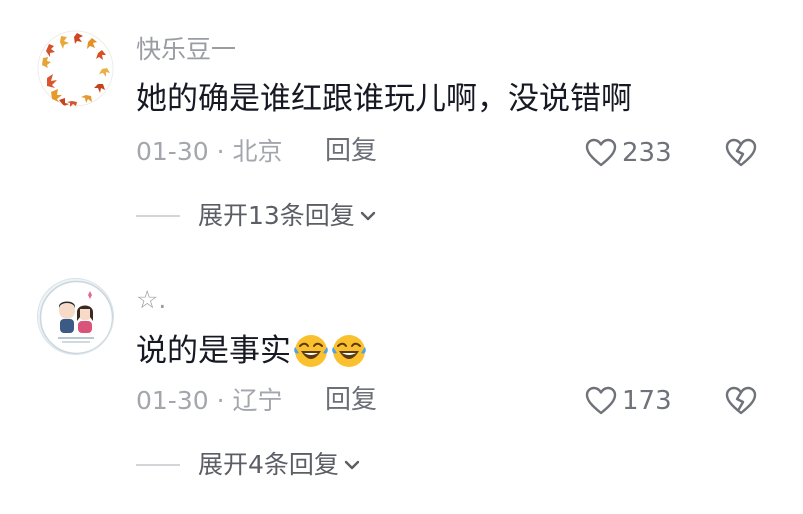  What do you see at coordinates (257, 400) in the screenshot?
I see `comment-location: 辽宁` at bounding box center [257, 400].